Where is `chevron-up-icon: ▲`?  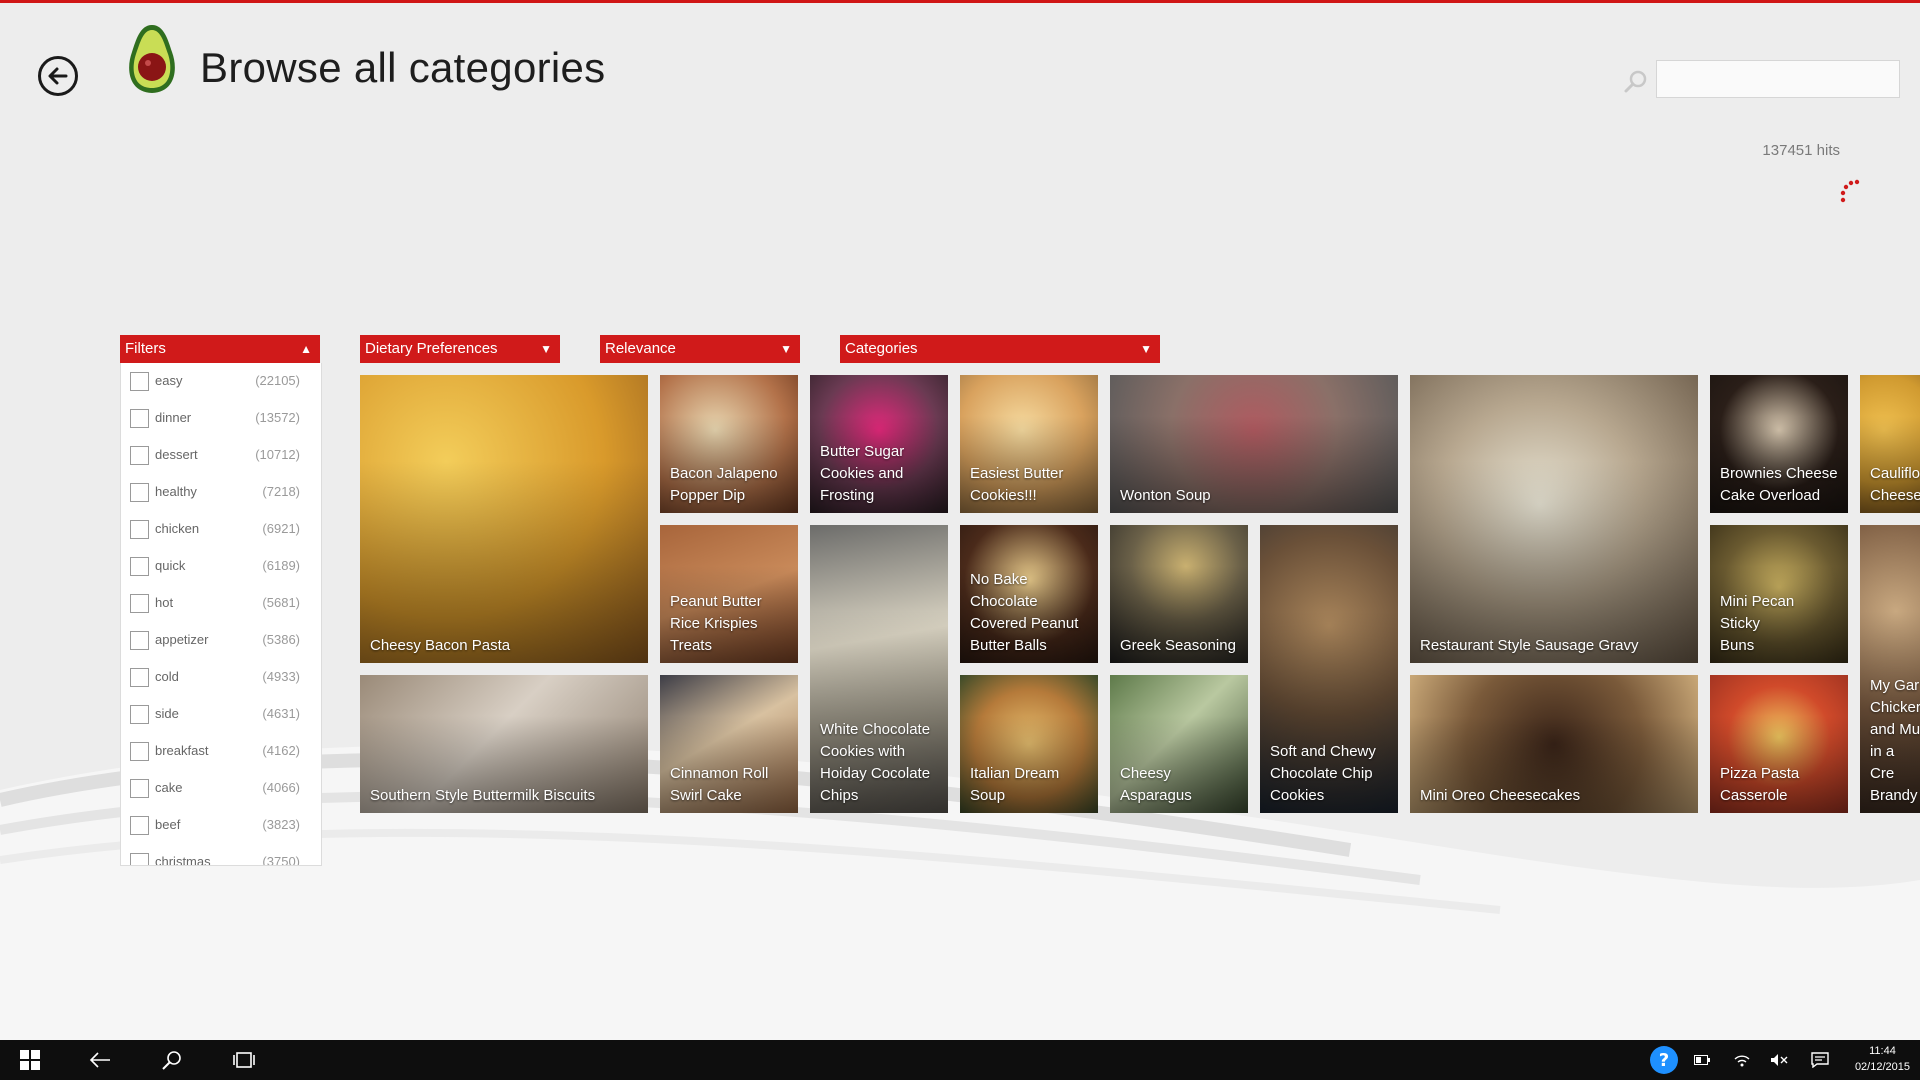 chevron-up-icon: ▲ is located at coordinates (306, 349).